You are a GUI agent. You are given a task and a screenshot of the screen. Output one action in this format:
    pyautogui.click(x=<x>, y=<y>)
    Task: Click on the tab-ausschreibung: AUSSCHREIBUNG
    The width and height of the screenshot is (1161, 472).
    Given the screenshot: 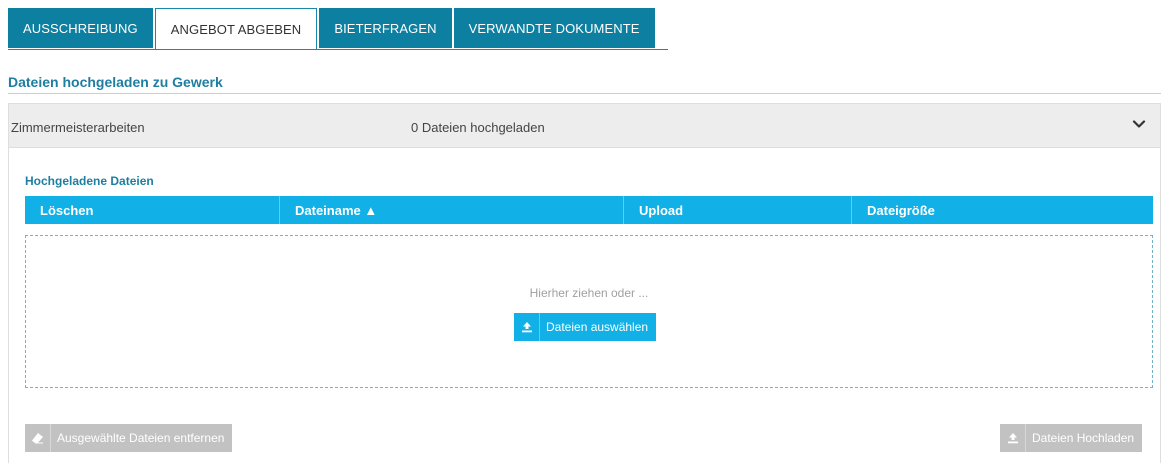 What is the action you would take?
    pyautogui.click(x=80, y=28)
    